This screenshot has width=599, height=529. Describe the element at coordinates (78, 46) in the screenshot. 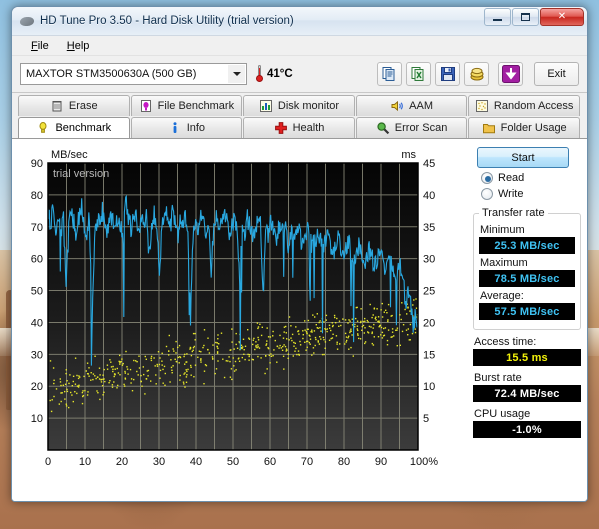

I see `menu-item-help: Help` at that location.